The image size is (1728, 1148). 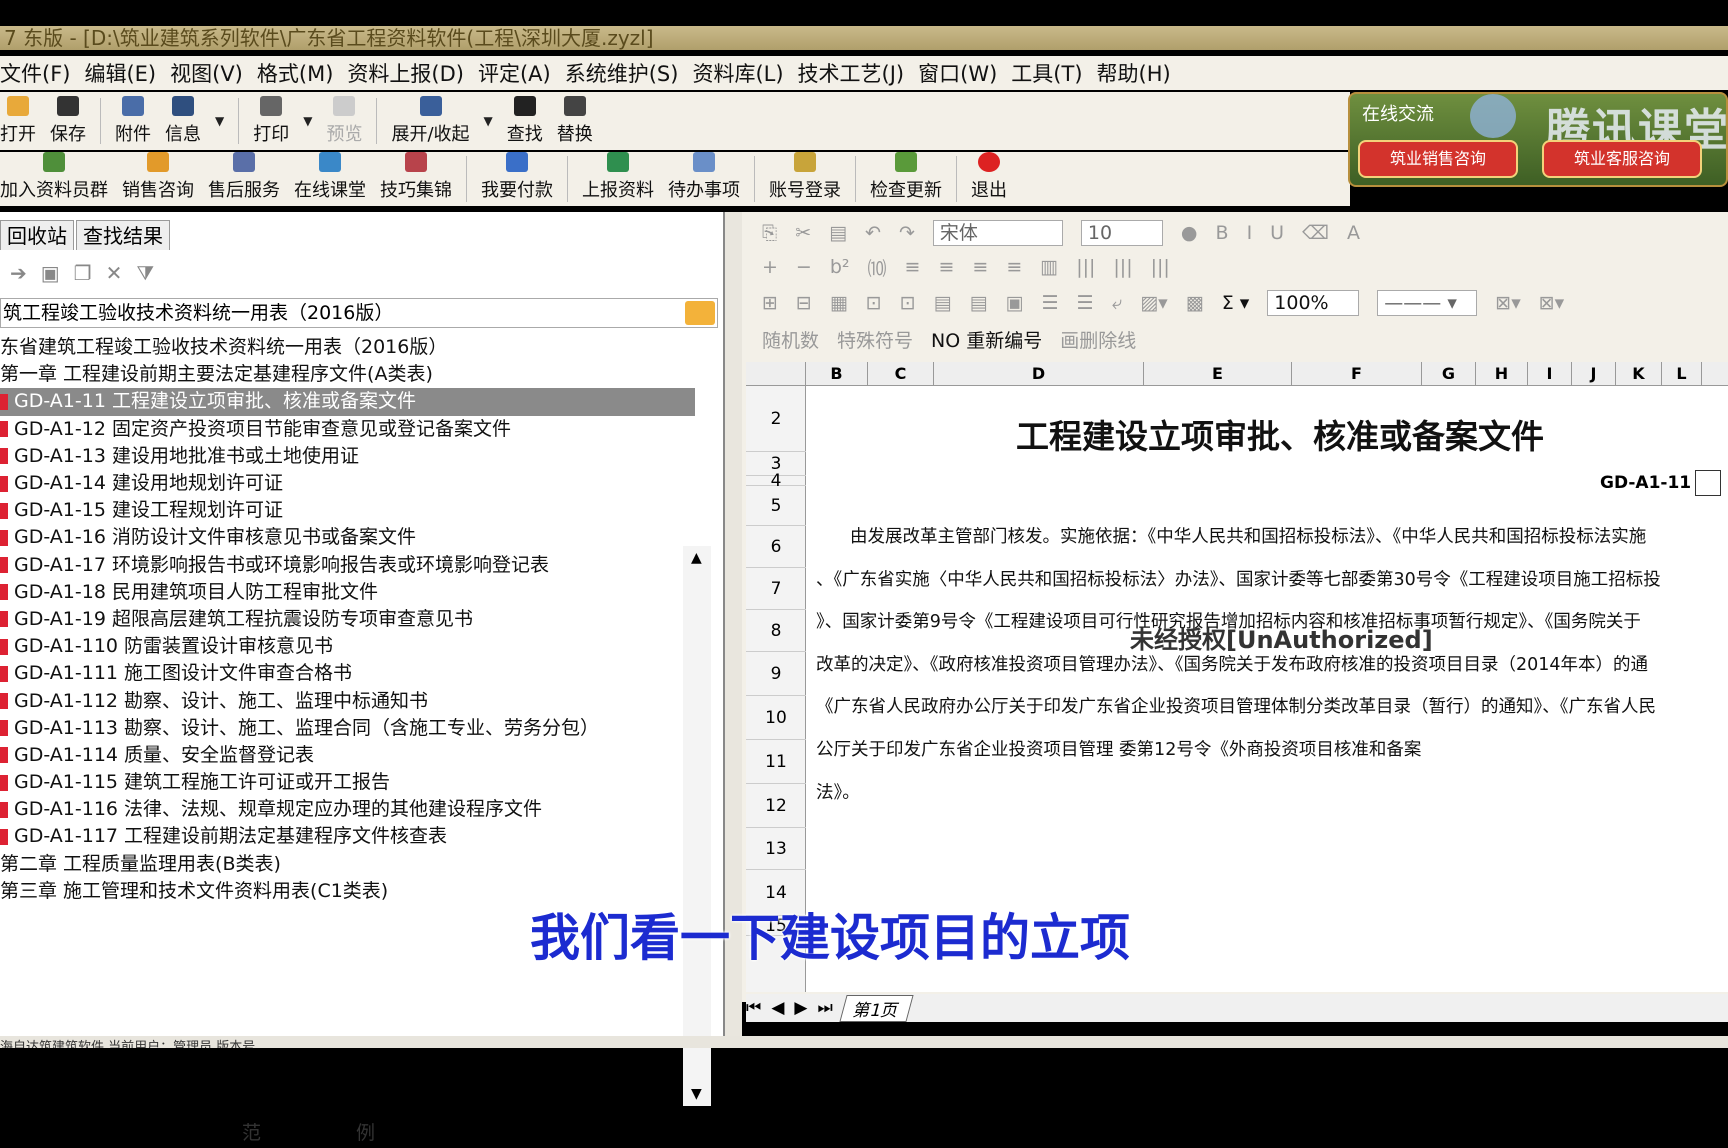 I want to click on menu-tools: 工具(T), so click(x=1046, y=73).